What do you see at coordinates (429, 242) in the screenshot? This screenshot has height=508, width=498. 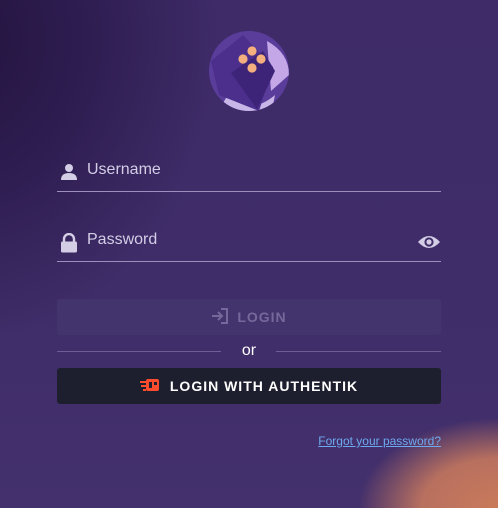 I see `eye-icon` at bounding box center [429, 242].